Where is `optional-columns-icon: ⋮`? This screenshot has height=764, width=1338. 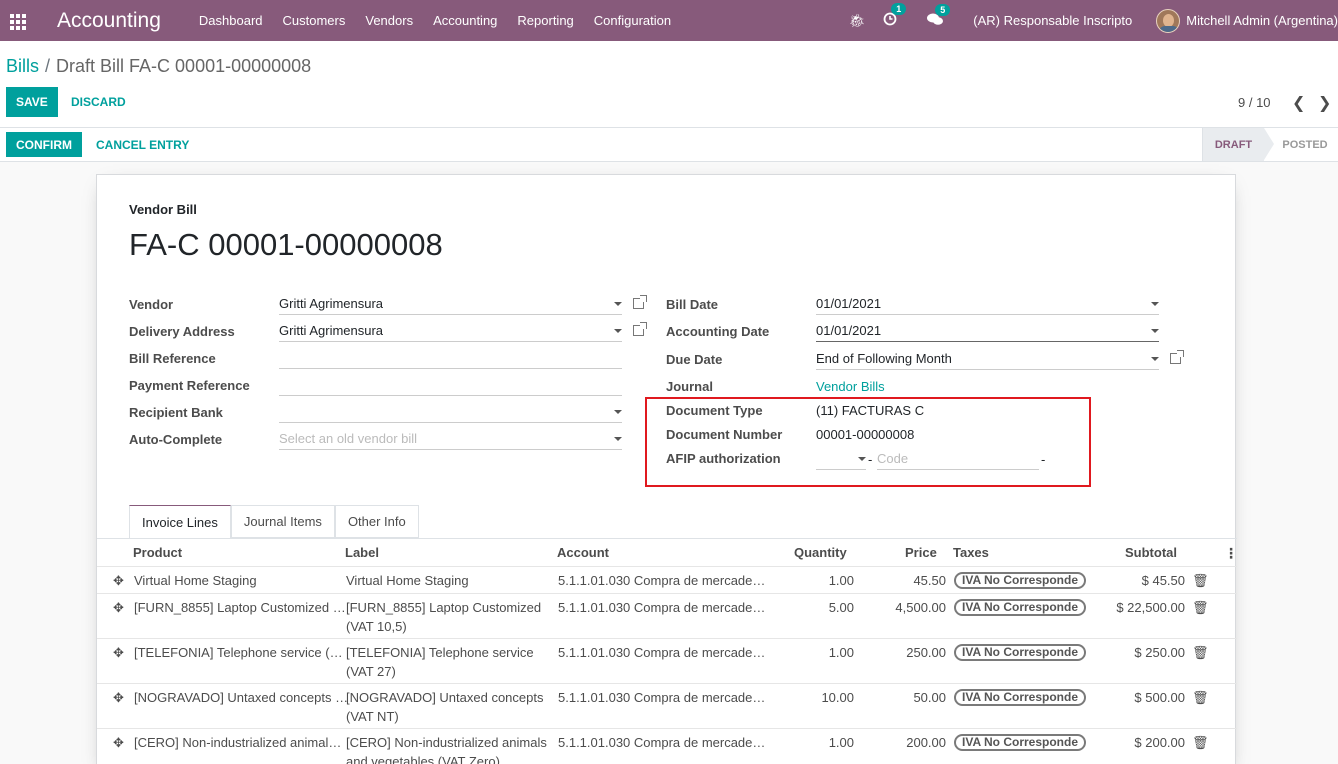
optional-columns-icon: ⋮ is located at coordinates (1231, 553).